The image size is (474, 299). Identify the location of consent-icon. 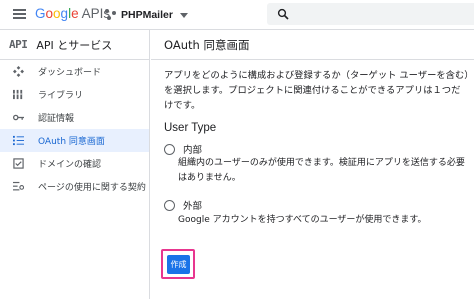
(18, 140).